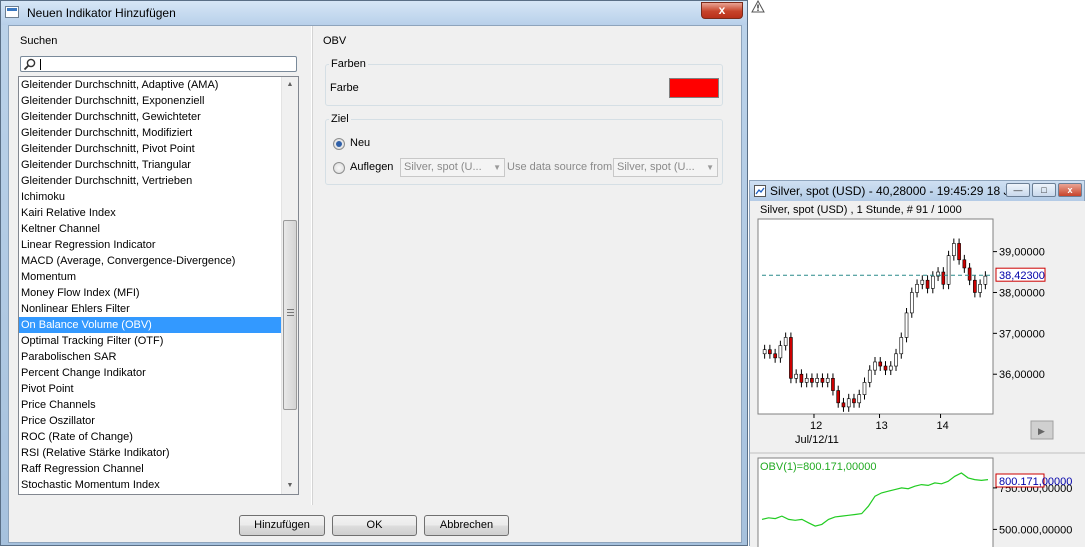  I want to click on list-item: Momentum, so click(150, 277).